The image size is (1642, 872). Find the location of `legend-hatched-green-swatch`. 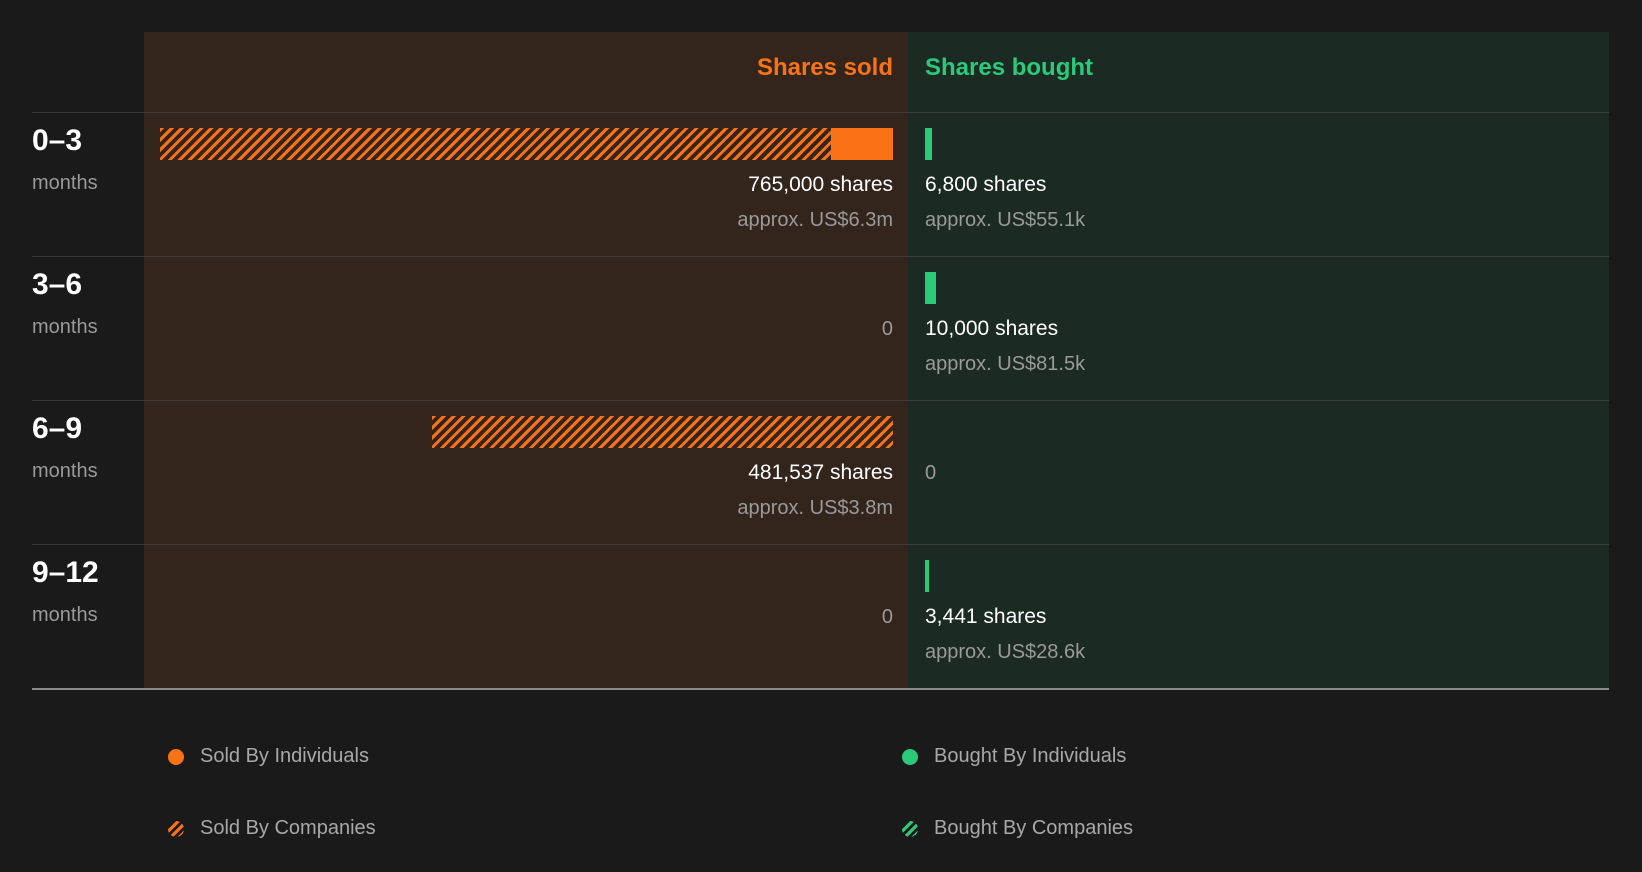

legend-hatched-green-swatch is located at coordinates (910, 828).